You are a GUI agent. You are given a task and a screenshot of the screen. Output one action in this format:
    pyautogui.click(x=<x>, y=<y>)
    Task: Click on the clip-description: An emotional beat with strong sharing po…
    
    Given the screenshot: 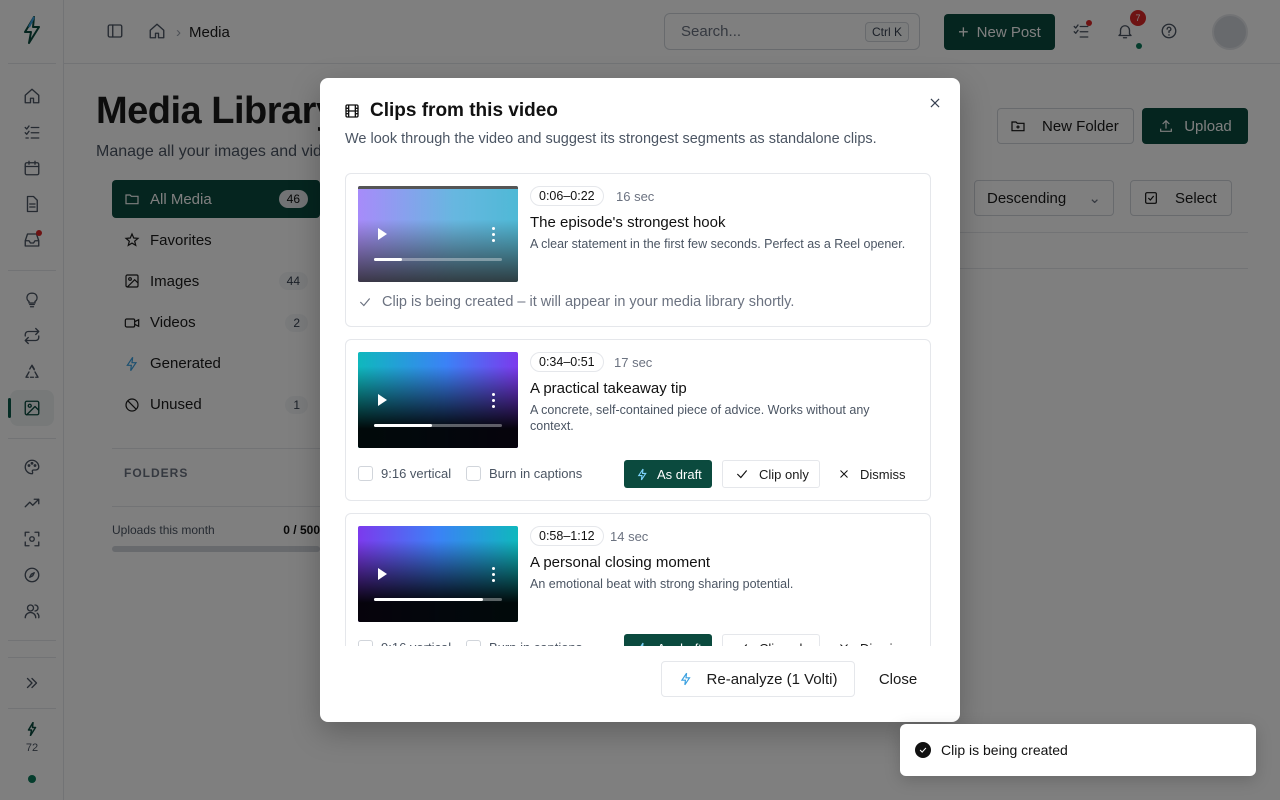 What is the action you would take?
    pyautogui.click(x=662, y=584)
    